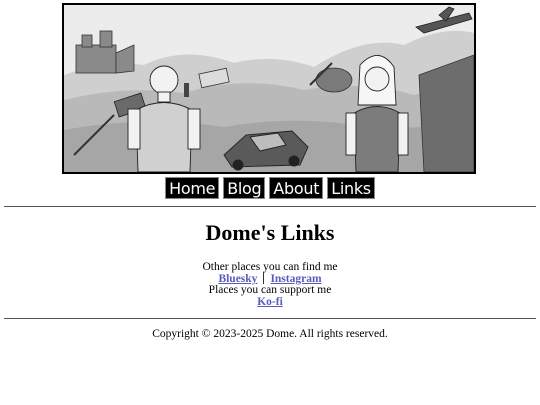  I want to click on support-links-row: Ko-fi, so click(270, 302).